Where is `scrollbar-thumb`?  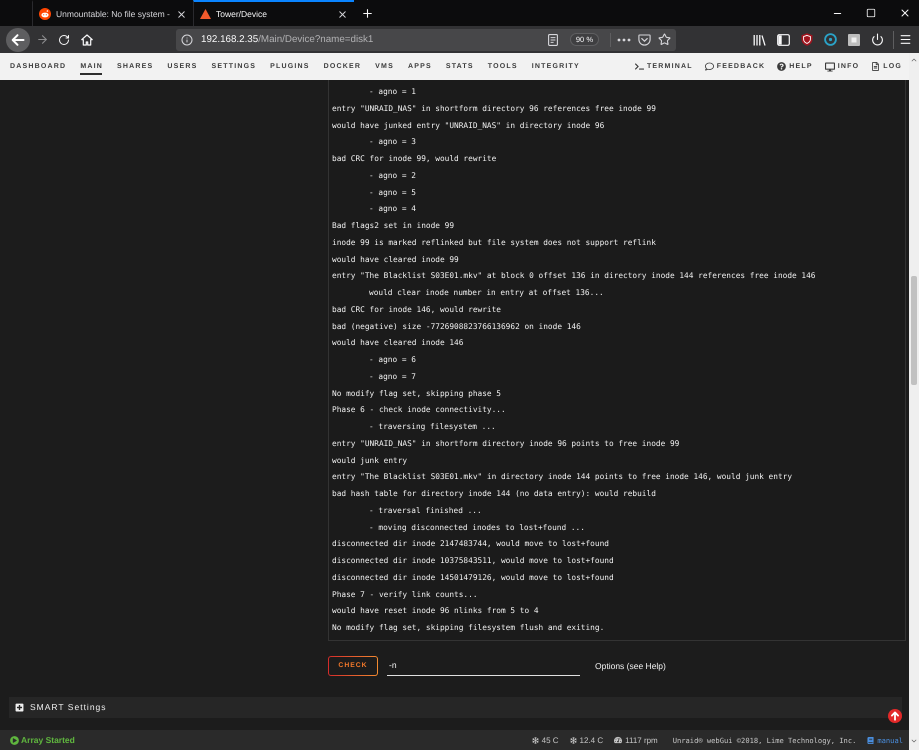 scrollbar-thumb is located at coordinates (914, 330).